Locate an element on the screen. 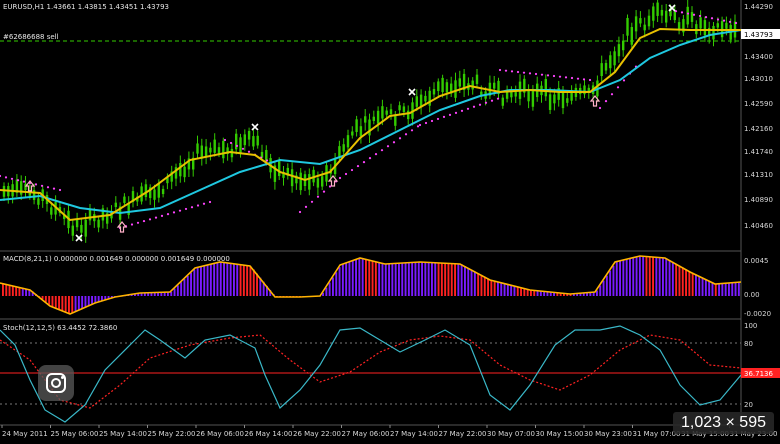 The width and height of the screenshot is (780, 444). current-price-label: 1.43793 is located at coordinates (758, 35).